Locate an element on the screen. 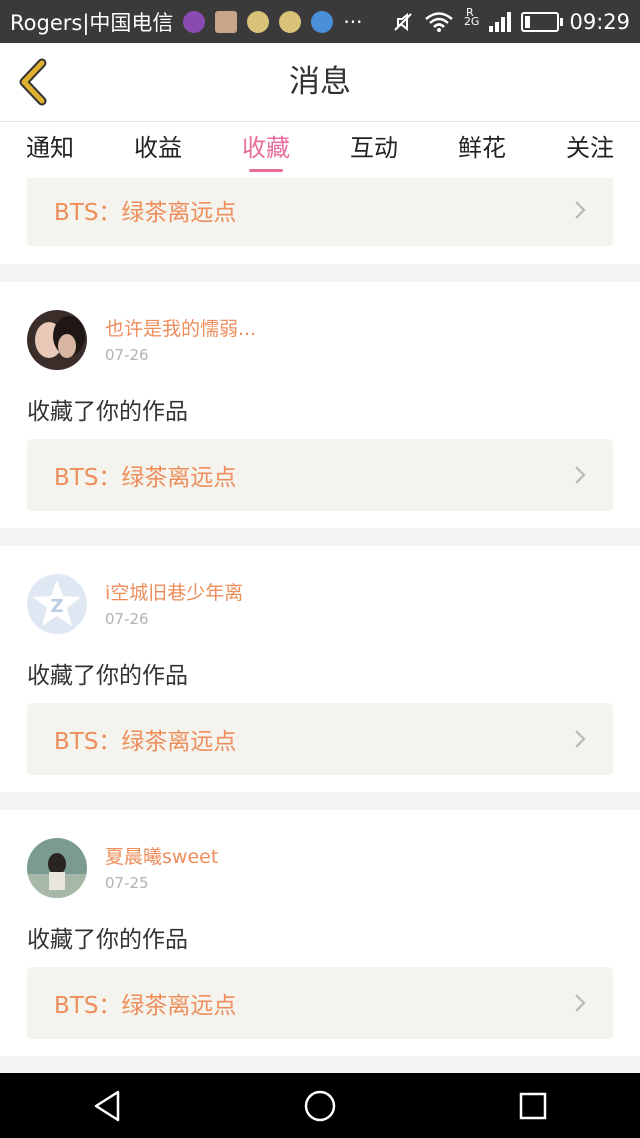 This screenshot has height=1138, width=640. tab-following: 关注 is located at coordinates (590, 150).